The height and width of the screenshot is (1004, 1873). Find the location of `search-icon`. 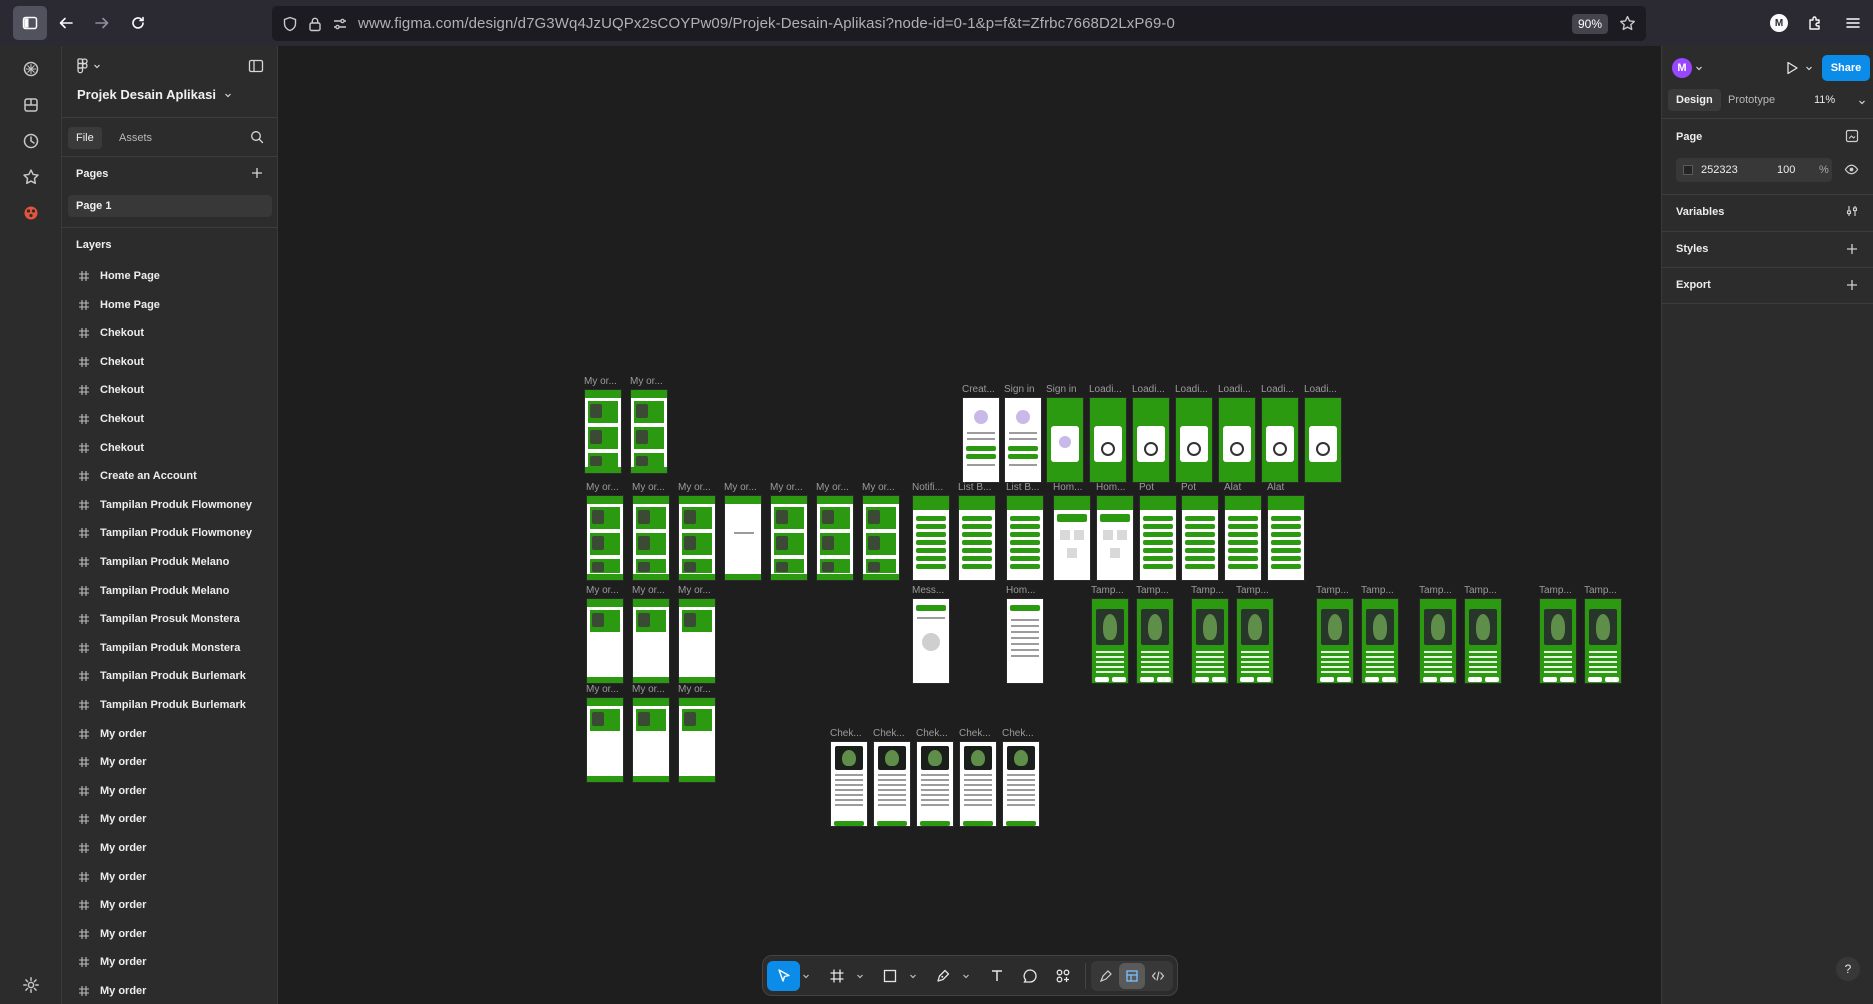

search-icon is located at coordinates (257, 137).